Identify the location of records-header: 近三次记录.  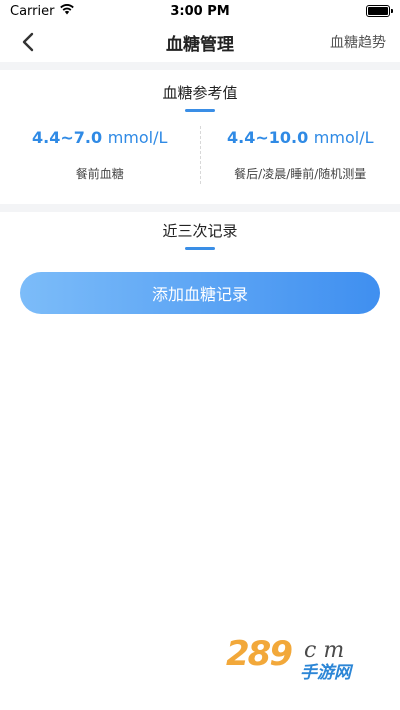
(200, 231).